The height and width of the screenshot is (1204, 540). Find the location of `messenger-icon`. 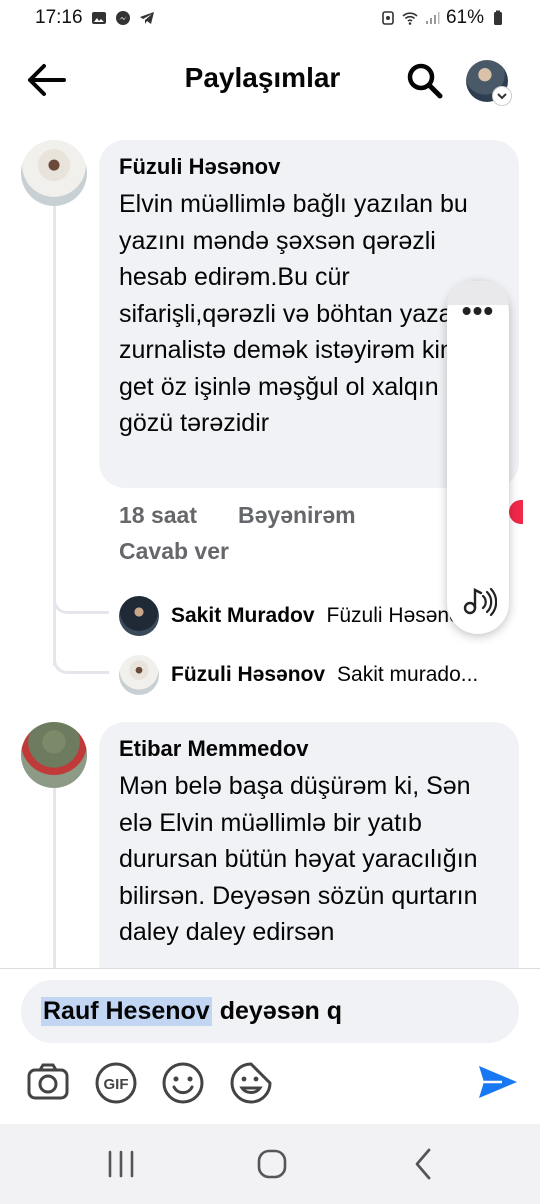

messenger-icon is located at coordinates (122, 18).